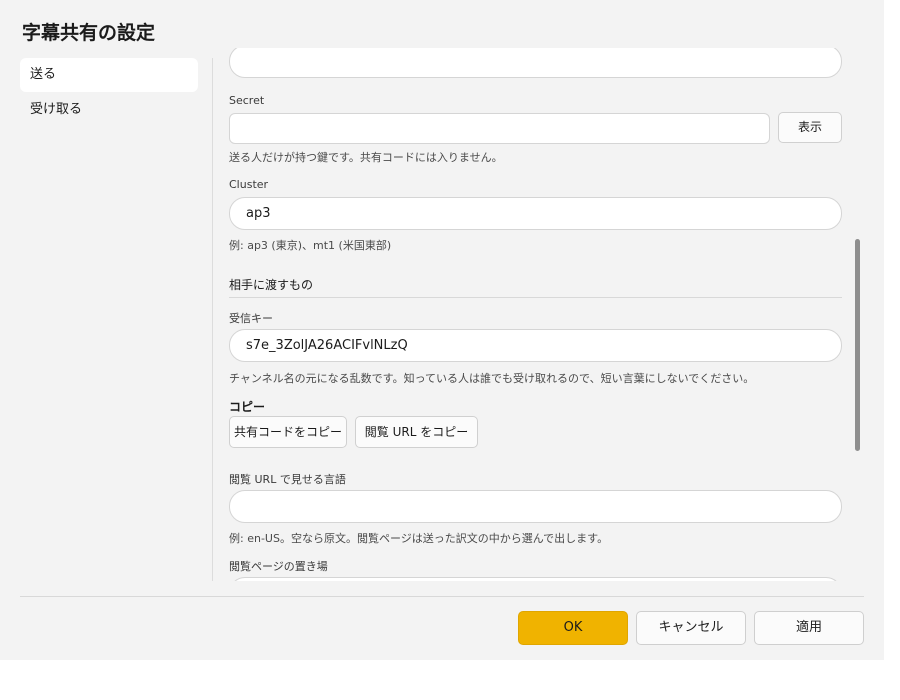 The width and height of the screenshot is (900, 700). I want to click on show-secret-button: 表示, so click(810, 127).